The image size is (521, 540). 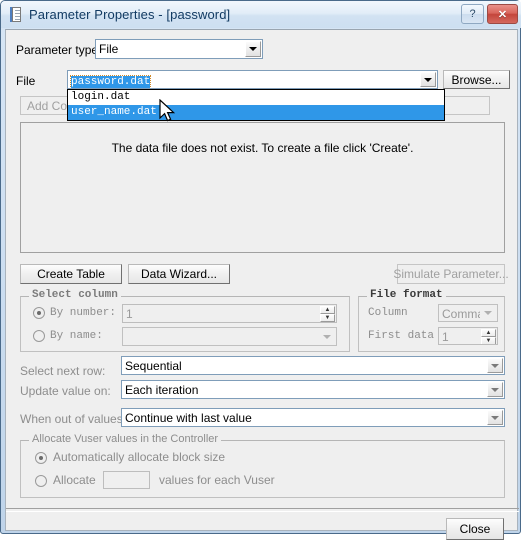 I want to click on file-combo-value: password.dat, so click(x=110, y=81).